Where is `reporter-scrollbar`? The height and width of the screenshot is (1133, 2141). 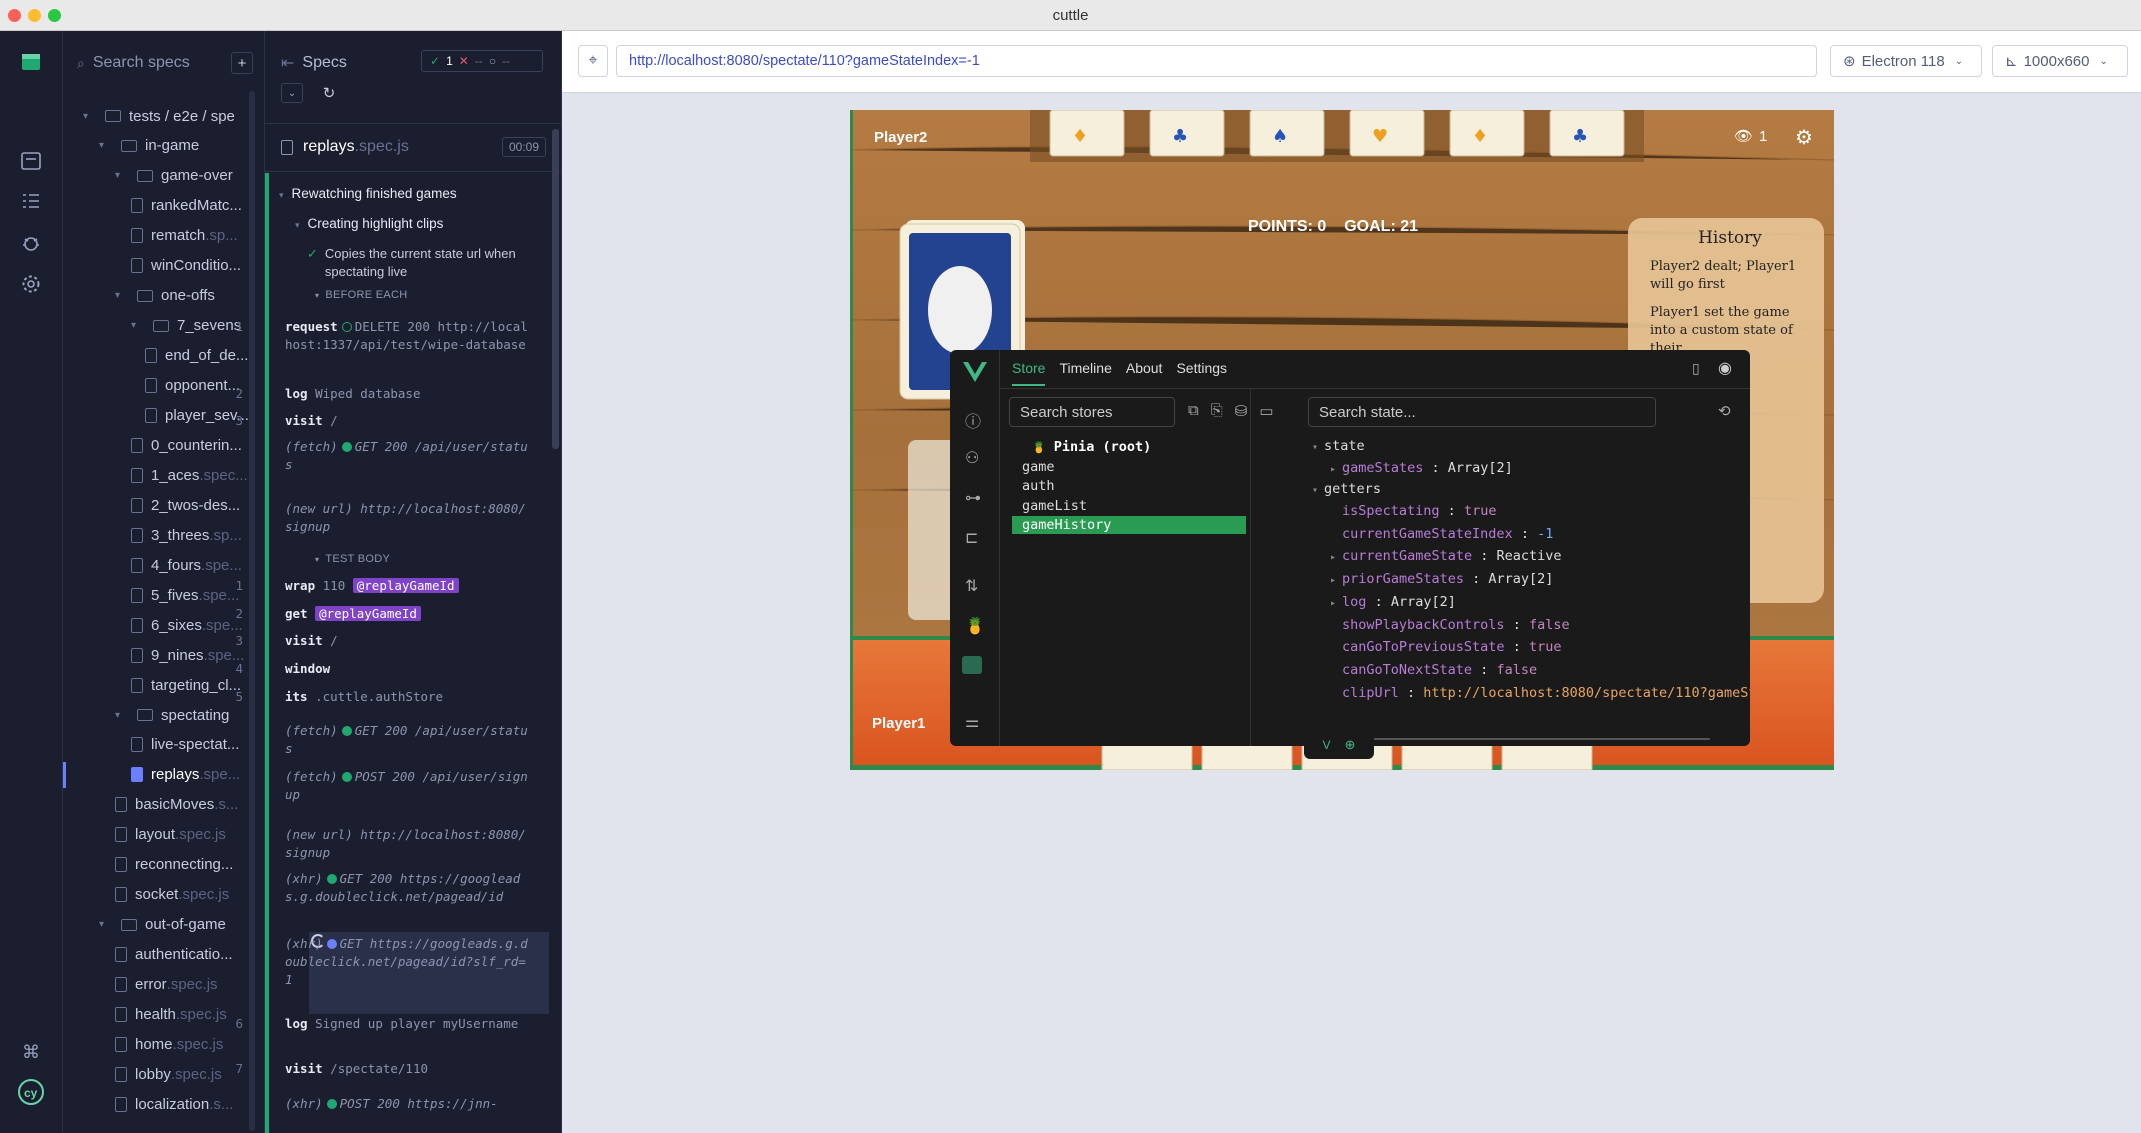
reporter-scrollbar is located at coordinates (555, 289).